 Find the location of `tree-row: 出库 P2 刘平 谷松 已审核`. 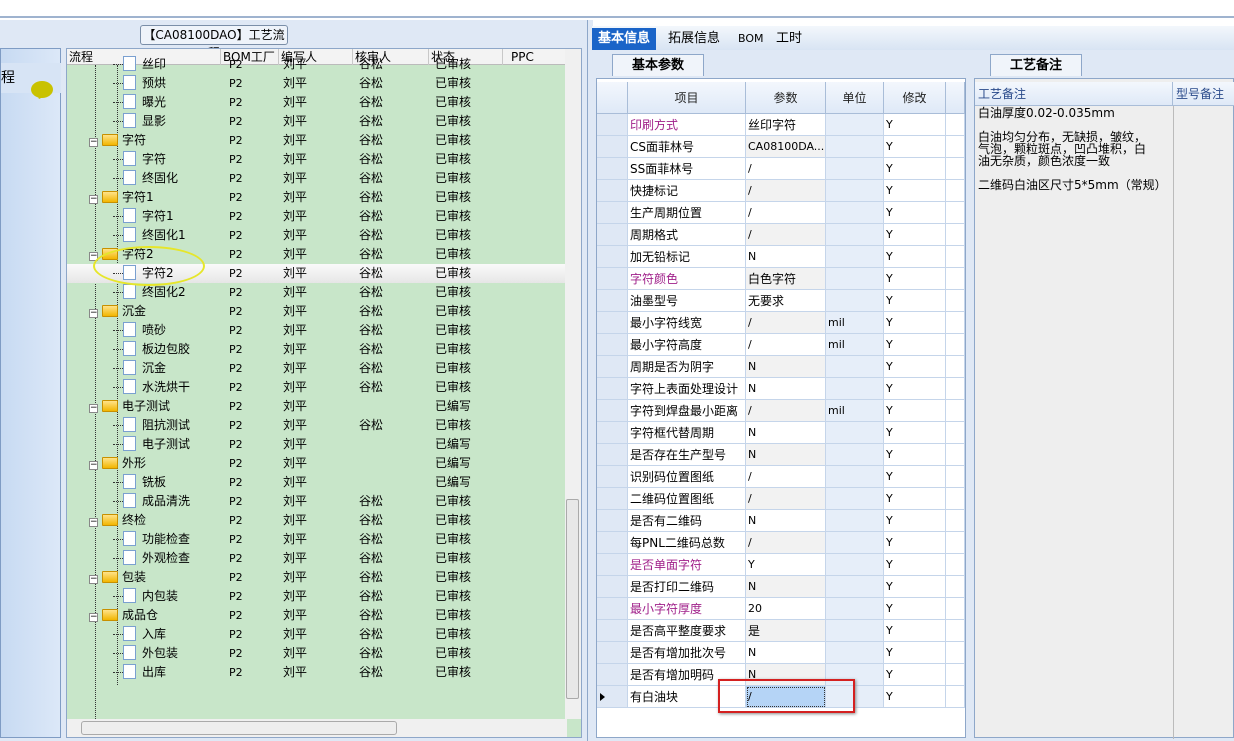

tree-row: 出库 P2 刘平 谷松 已审核 is located at coordinates (317, 672).